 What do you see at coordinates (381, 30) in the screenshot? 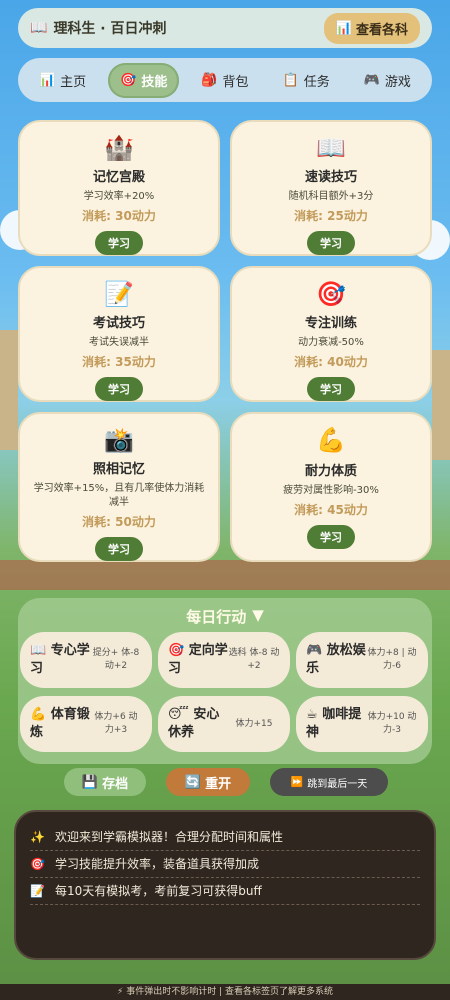
I see `view-subjects-label: 查看各科` at bounding box center [381, 30].